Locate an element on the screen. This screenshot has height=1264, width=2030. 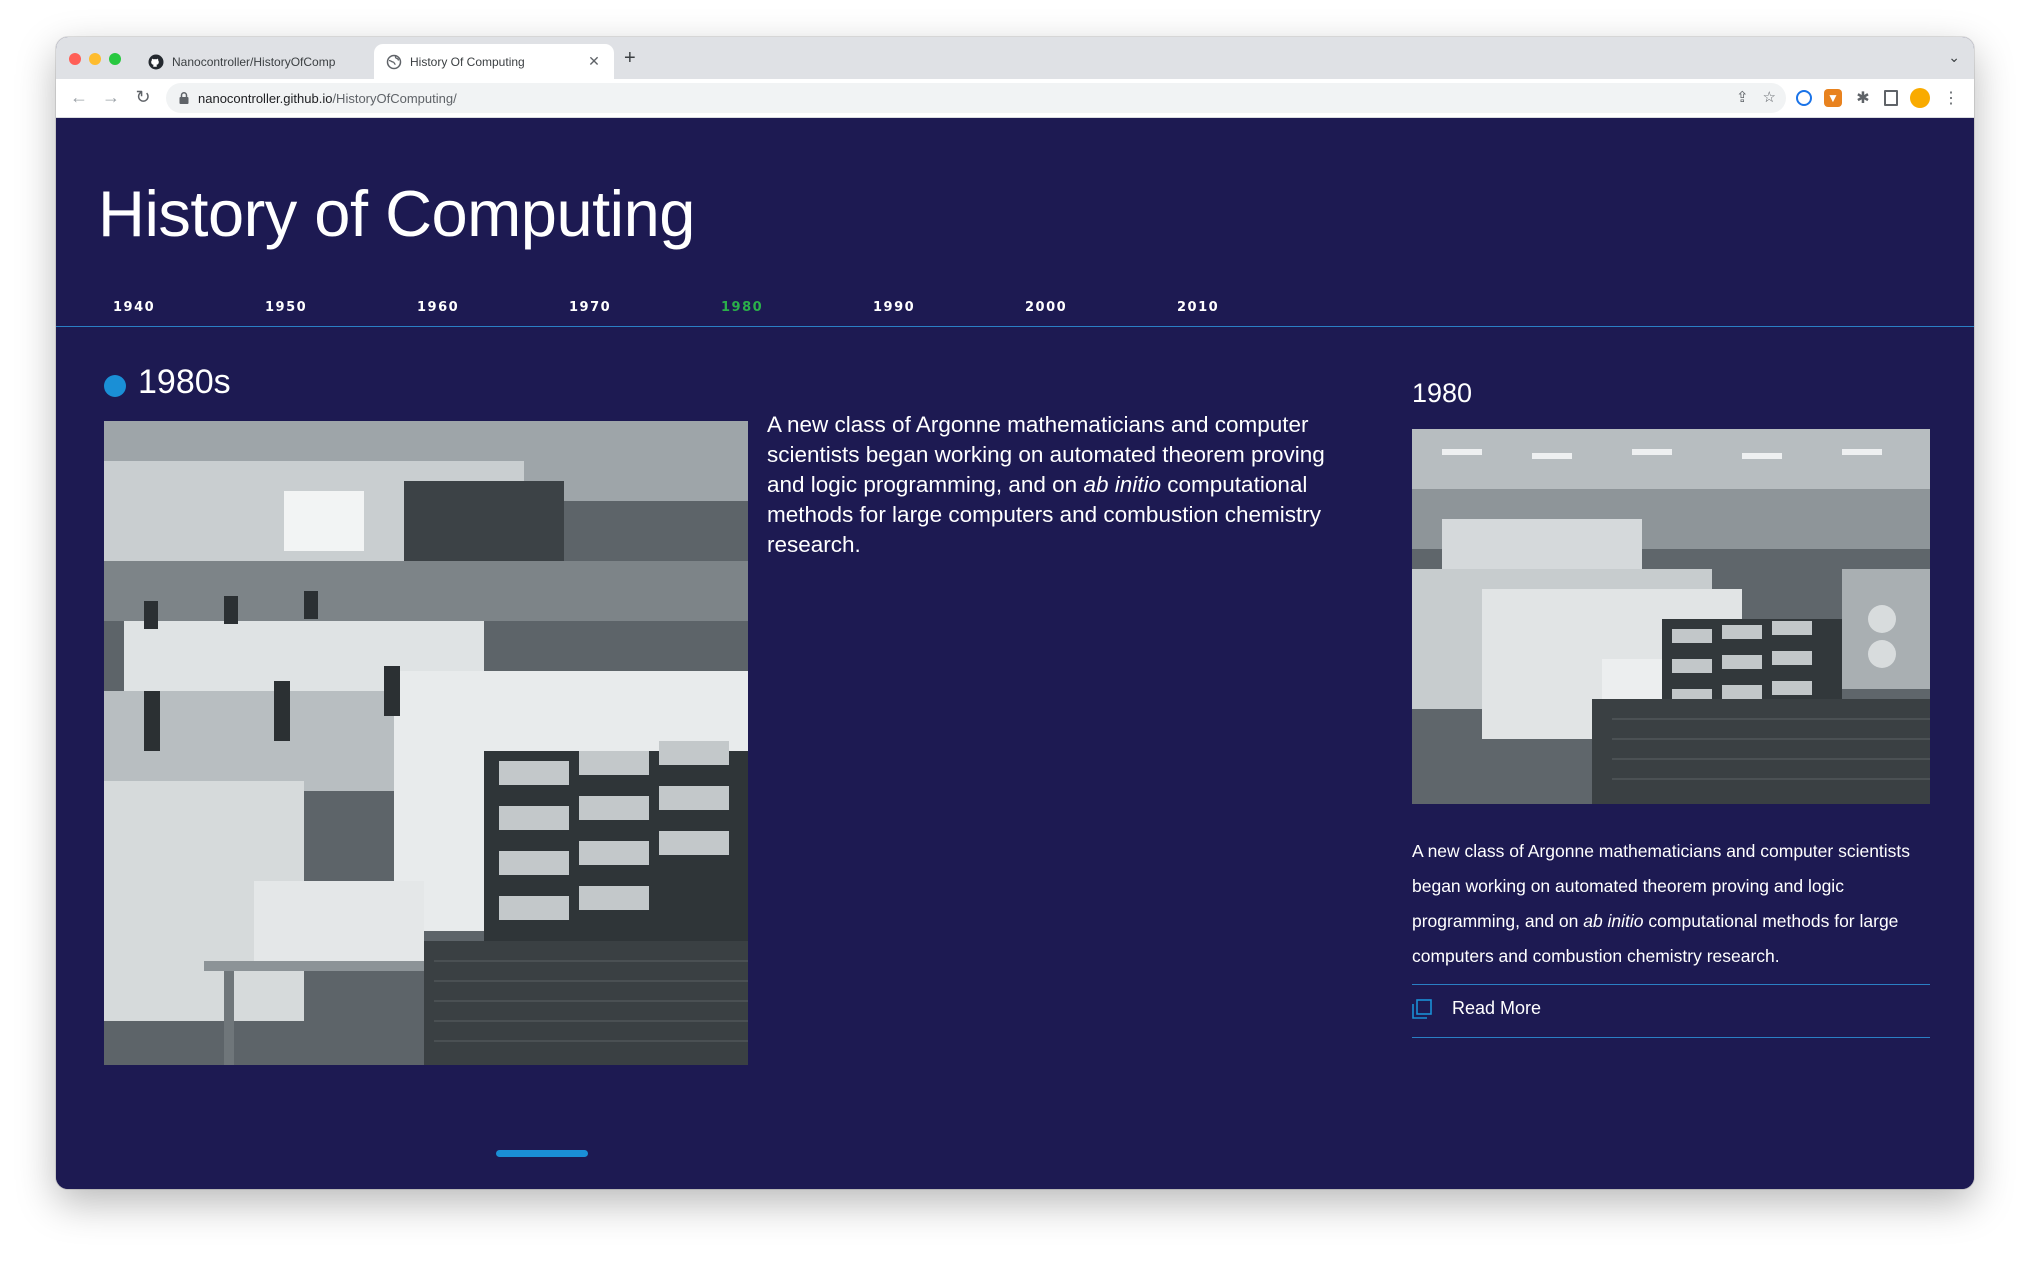
computer-room-thumbnail is located at coordinates (1671, 616).